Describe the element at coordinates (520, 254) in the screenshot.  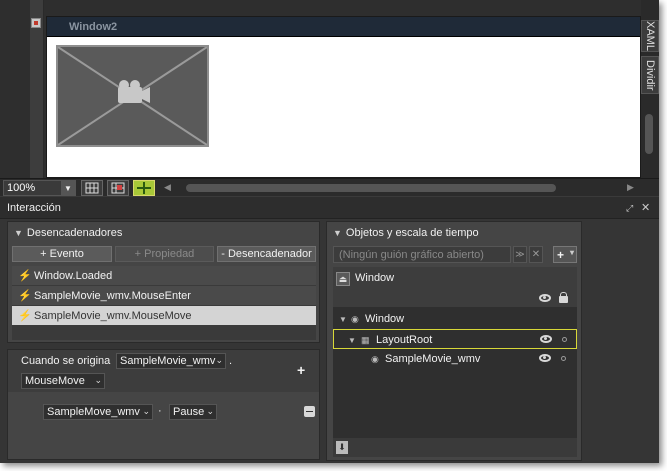
I see `storyboard-options-icon: ≫` at that location.